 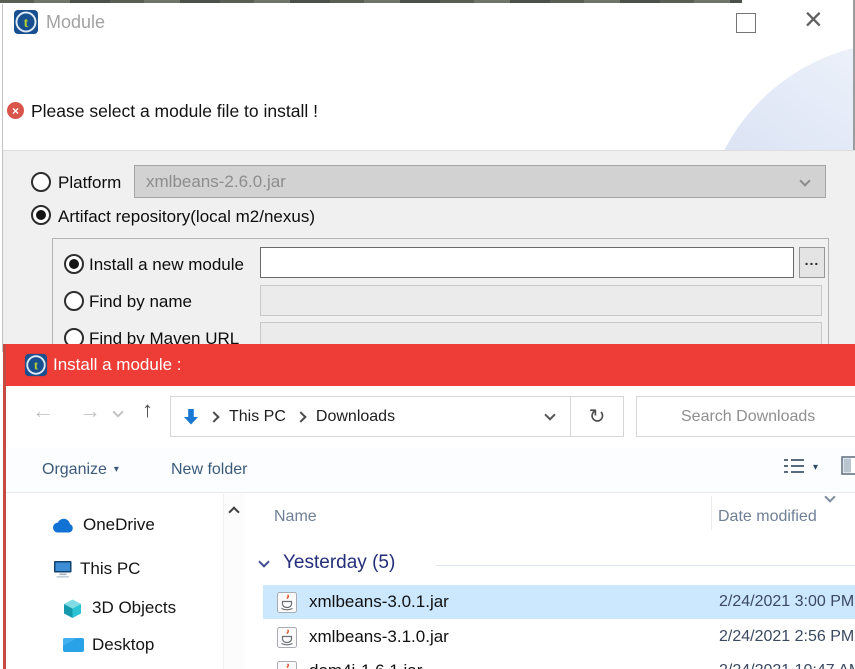 What do you see at coordinates (813, 19) in the screenshot?
I see `close-button: ×` at bounding box center [813, 19].